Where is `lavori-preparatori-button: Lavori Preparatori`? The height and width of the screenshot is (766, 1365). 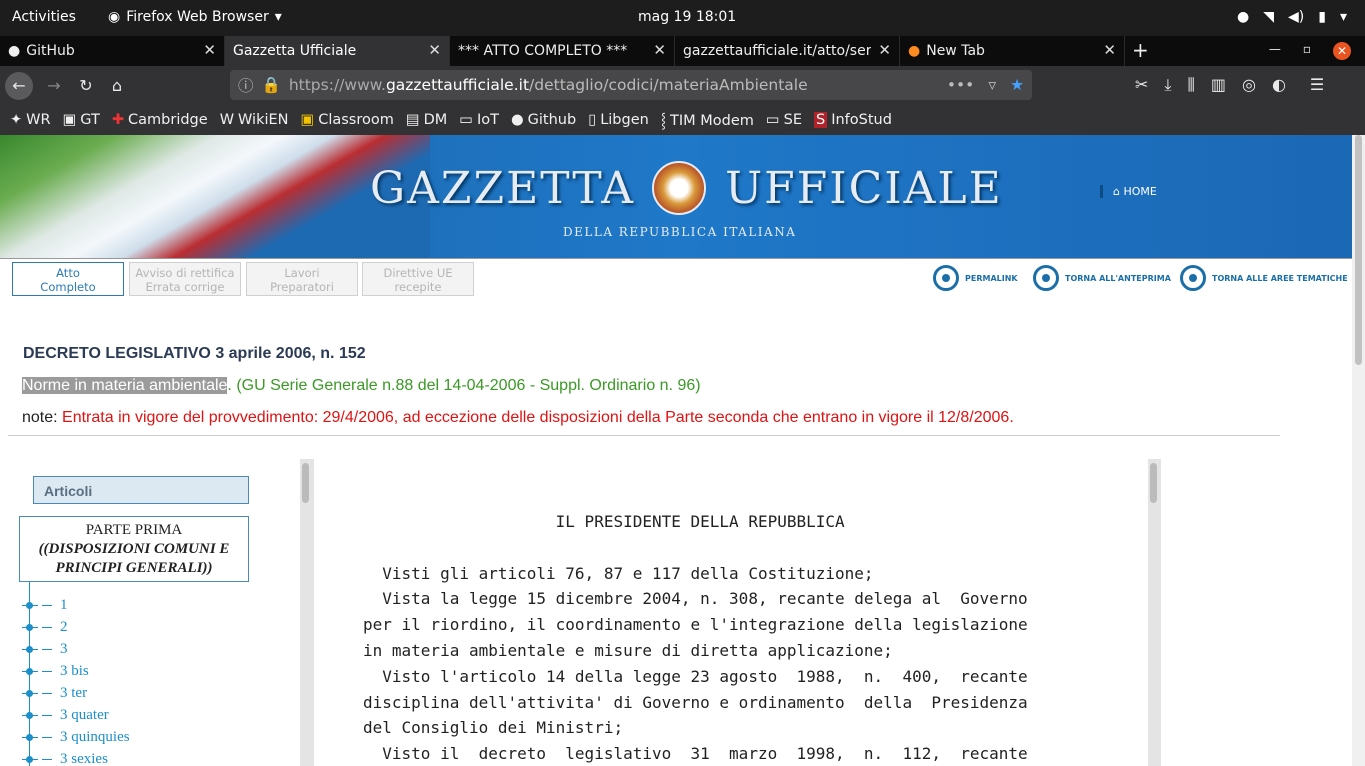 lavori-preparatori-button: Lavori Preparatori is located at coordinates (302, 279).